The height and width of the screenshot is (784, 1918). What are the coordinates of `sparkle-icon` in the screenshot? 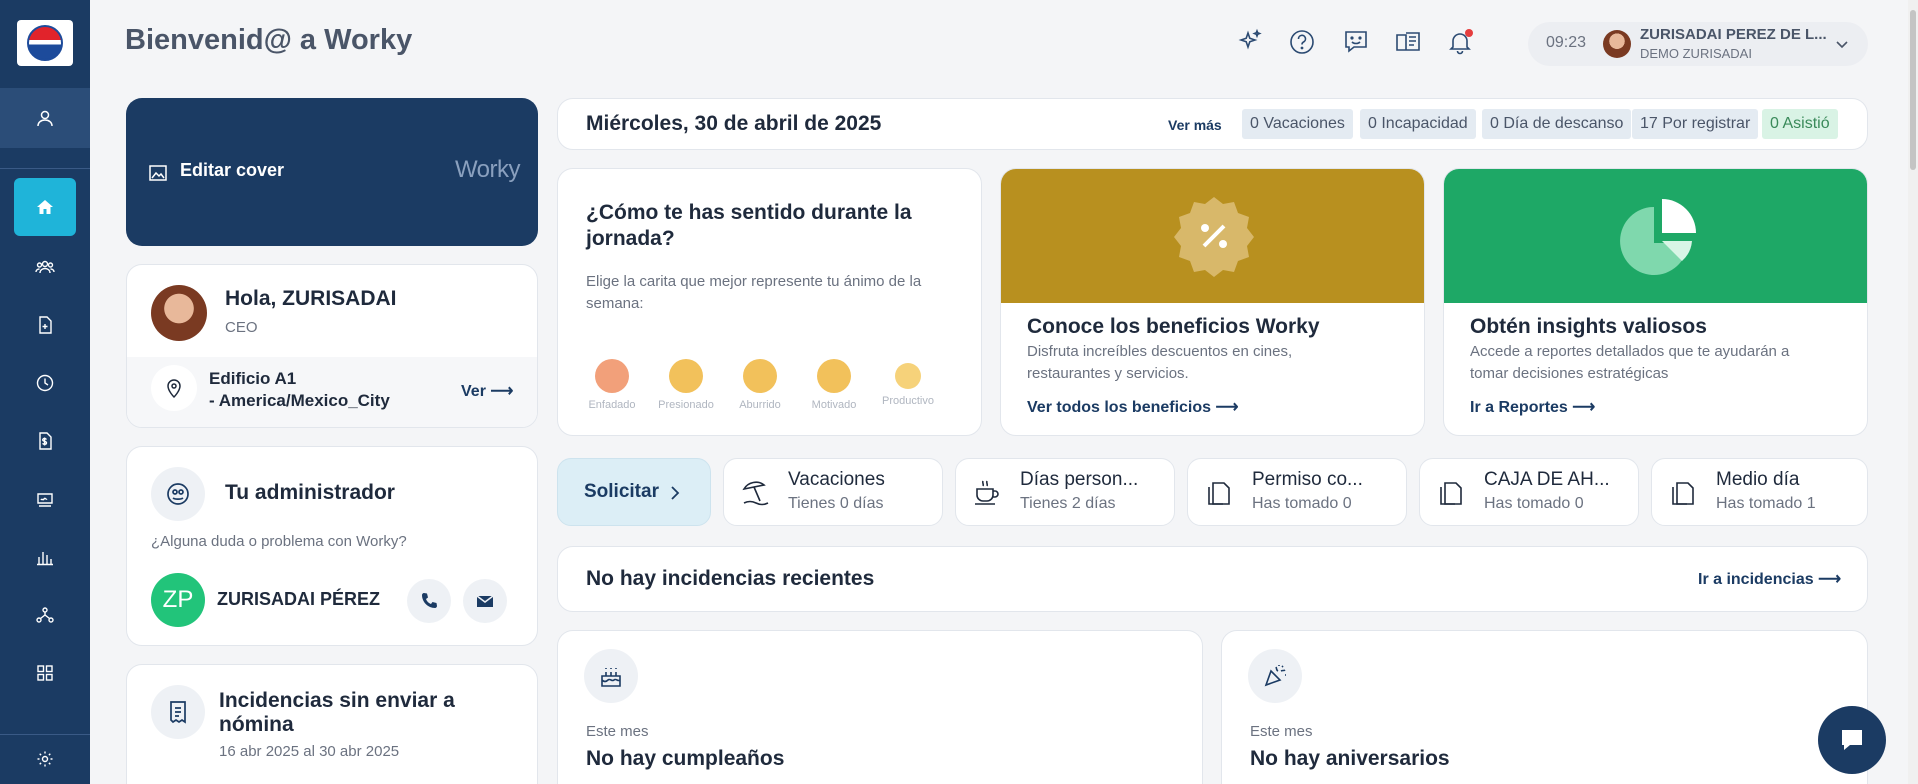 It's located at (1250, 39).